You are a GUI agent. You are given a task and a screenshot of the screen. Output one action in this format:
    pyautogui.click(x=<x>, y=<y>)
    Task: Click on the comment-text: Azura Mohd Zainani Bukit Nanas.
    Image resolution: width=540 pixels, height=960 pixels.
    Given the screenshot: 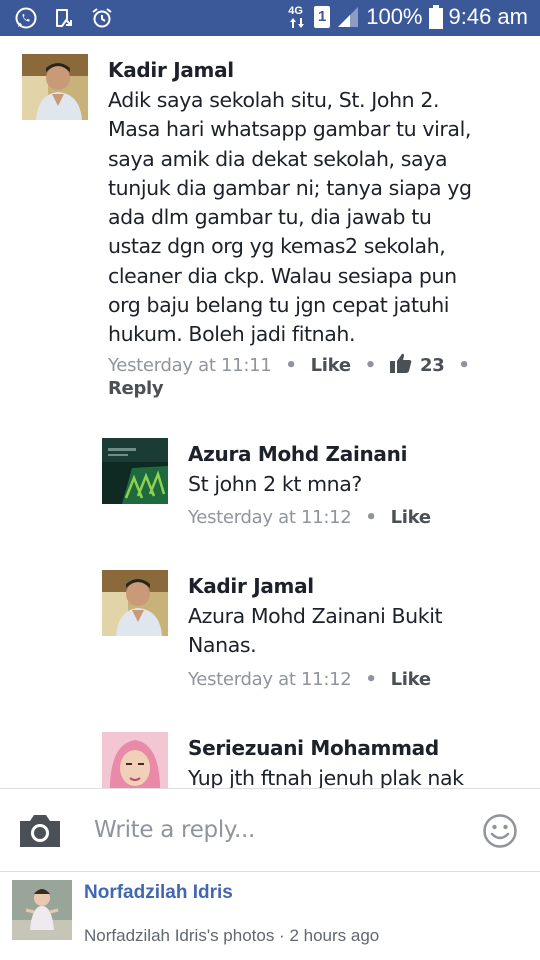 What is the action you would take?
    pyautogui.click(x=358, y=631)
    